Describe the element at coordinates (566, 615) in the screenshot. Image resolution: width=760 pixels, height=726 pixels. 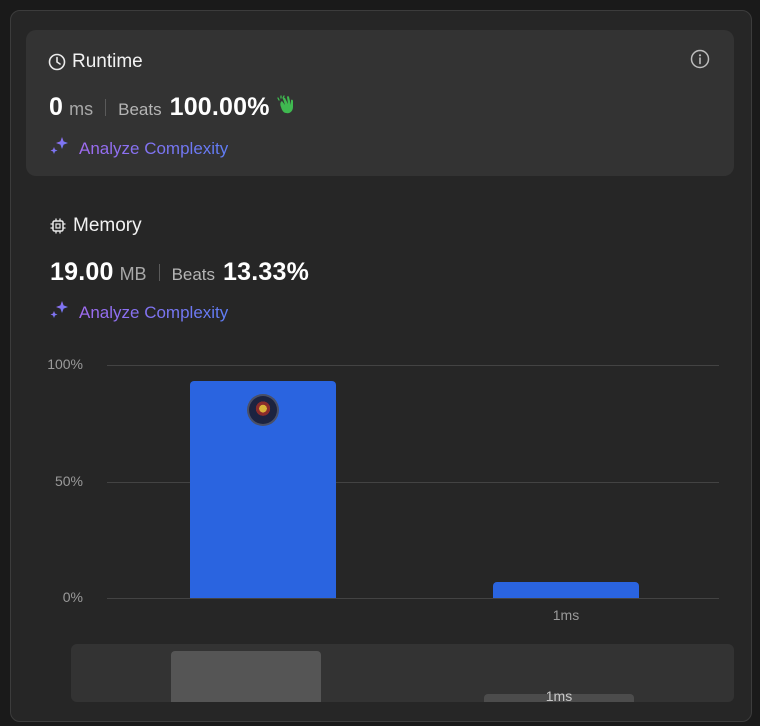
I see `x-tick-label: 1ms` at that location.